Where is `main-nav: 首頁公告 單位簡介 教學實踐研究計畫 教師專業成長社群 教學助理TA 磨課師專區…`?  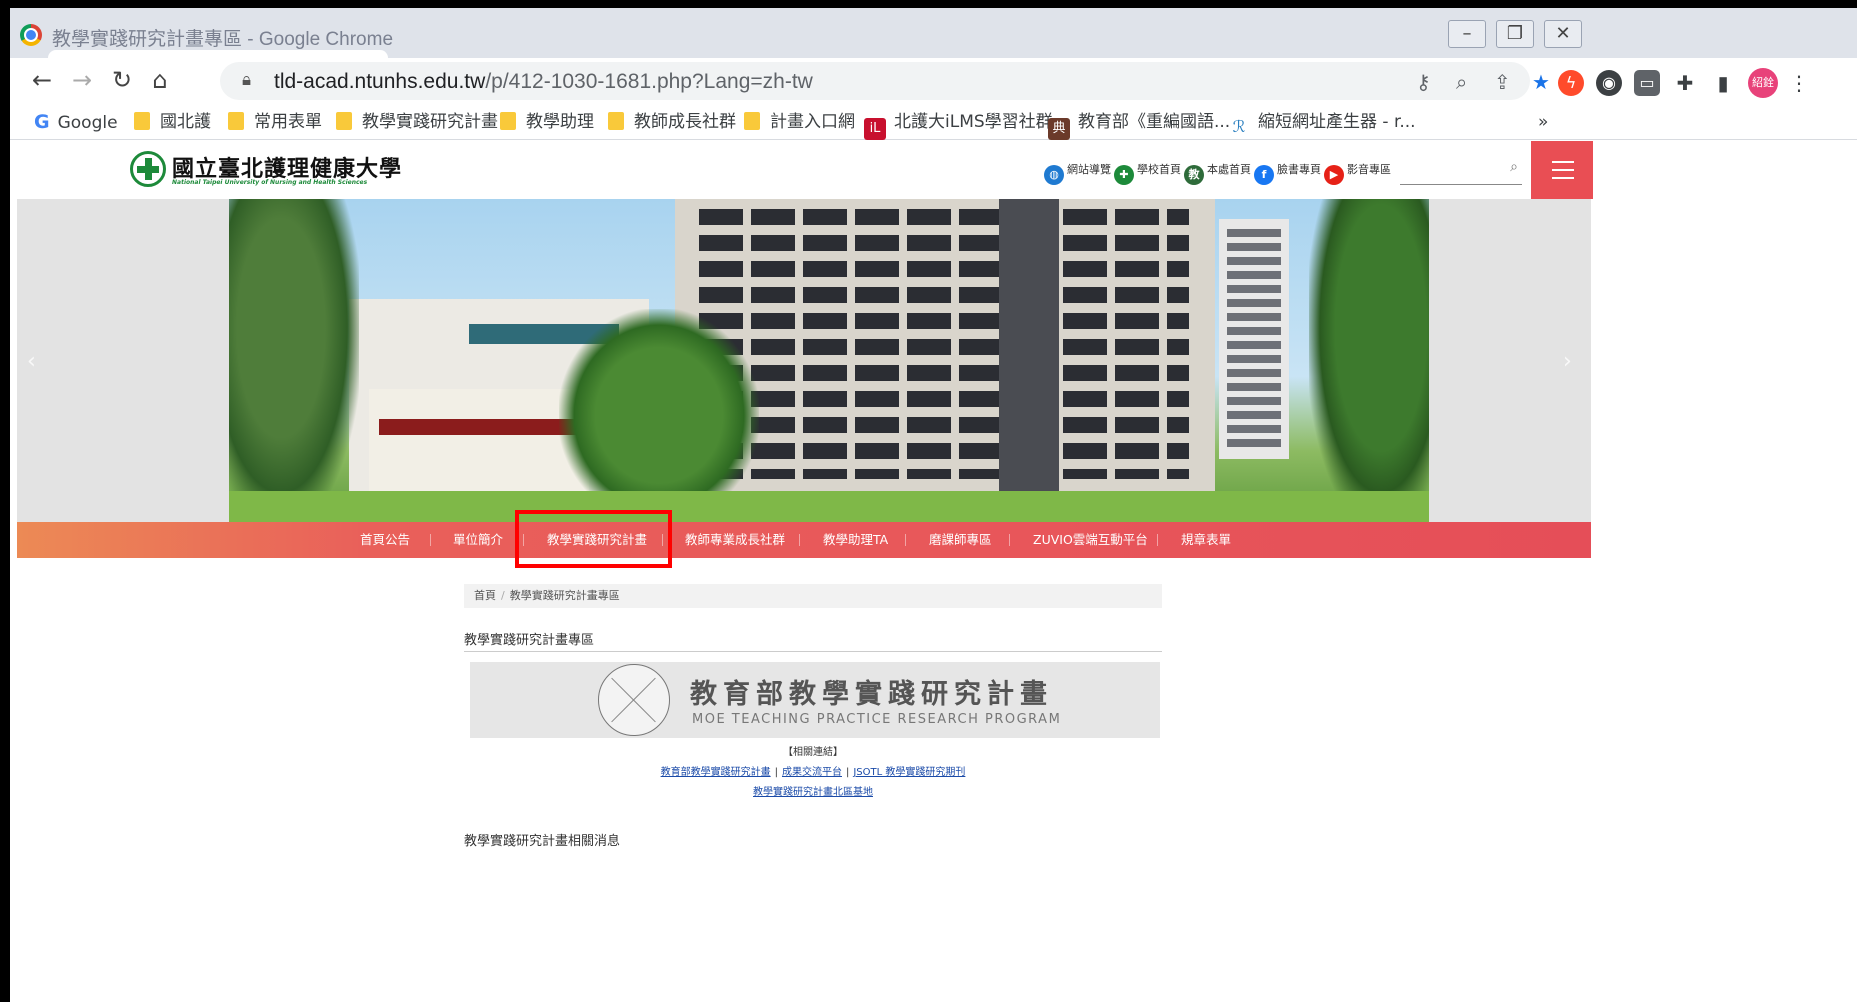 main-nav: 首頁公告 單位簡介 教學實踐研究計畫 教師專業成長社群 教學助理TA 磨課師專區… is located at coordinates (804, 540).